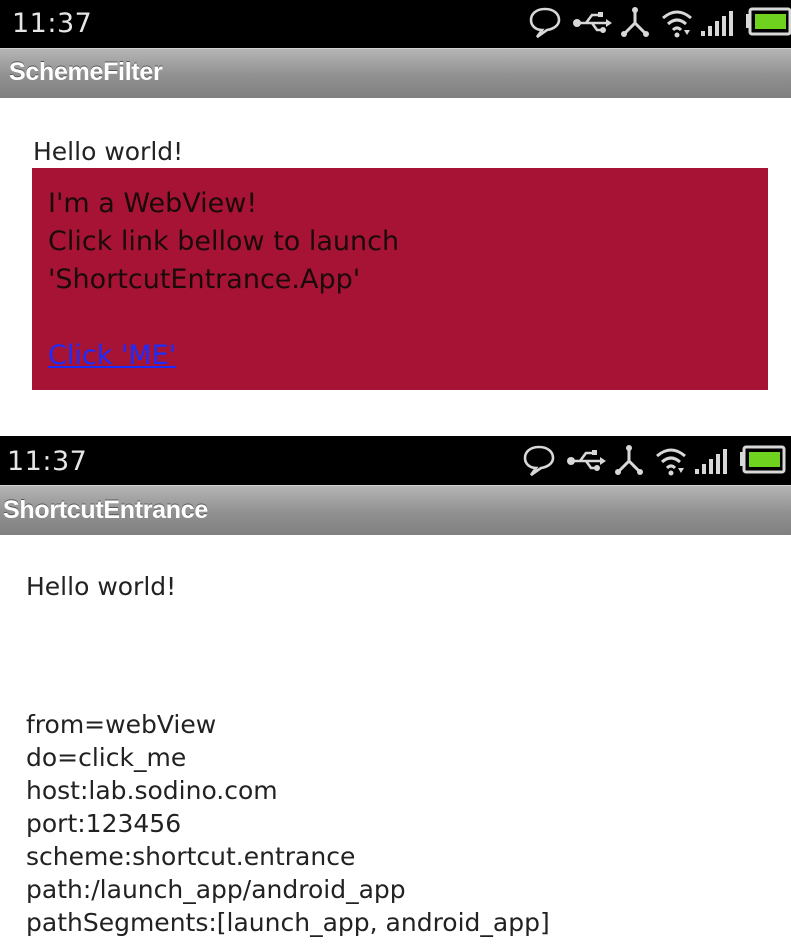  What do you see at coordinates (400, 356) in the screenshot?
I see `click-me-link: Click 'ME'` at bounding box center [400, 356].